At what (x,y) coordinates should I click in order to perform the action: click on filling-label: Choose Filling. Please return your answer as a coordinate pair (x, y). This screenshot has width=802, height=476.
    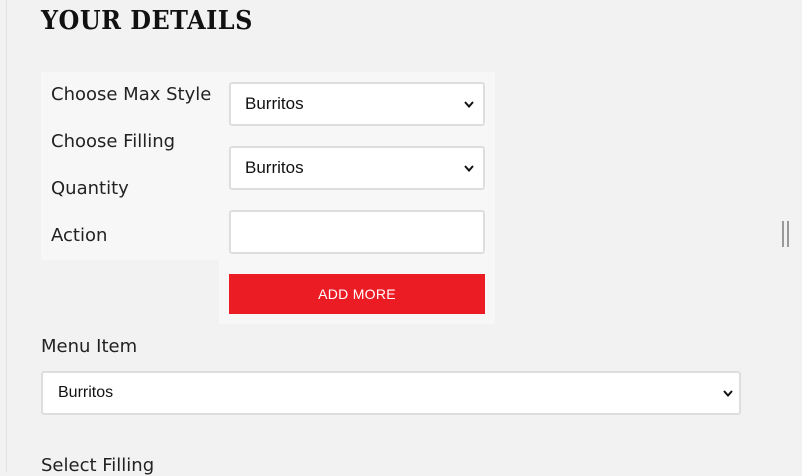
    Looking at the image, I should click on (113, 141).